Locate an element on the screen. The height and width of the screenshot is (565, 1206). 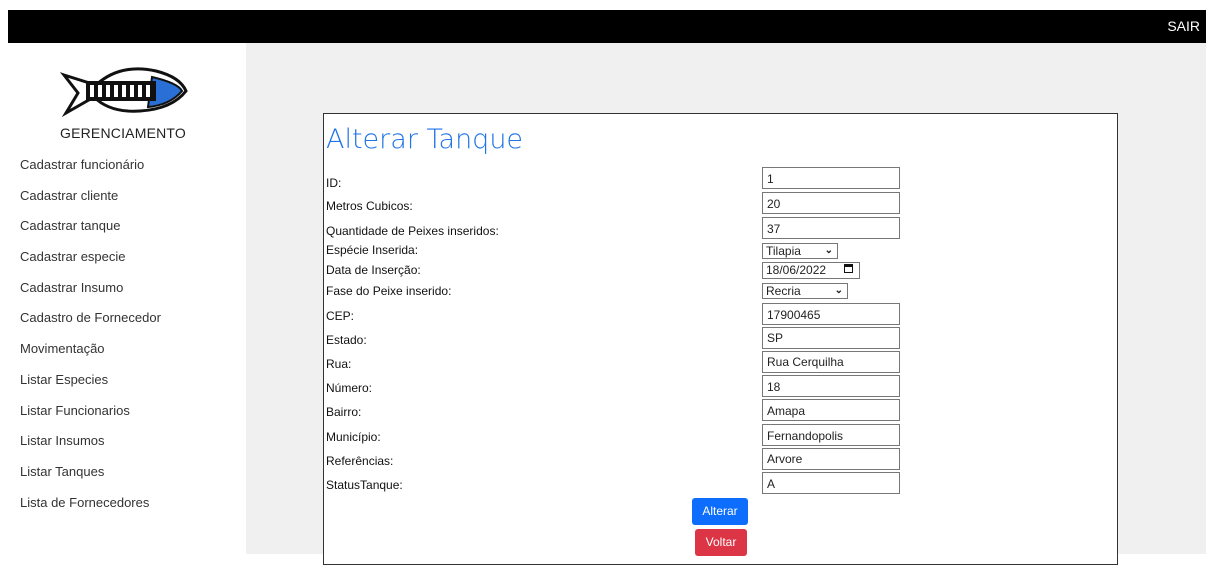
sidebar-item-listar-funcionarios: Listar Funcionarios is located at coordinates (123, 416).